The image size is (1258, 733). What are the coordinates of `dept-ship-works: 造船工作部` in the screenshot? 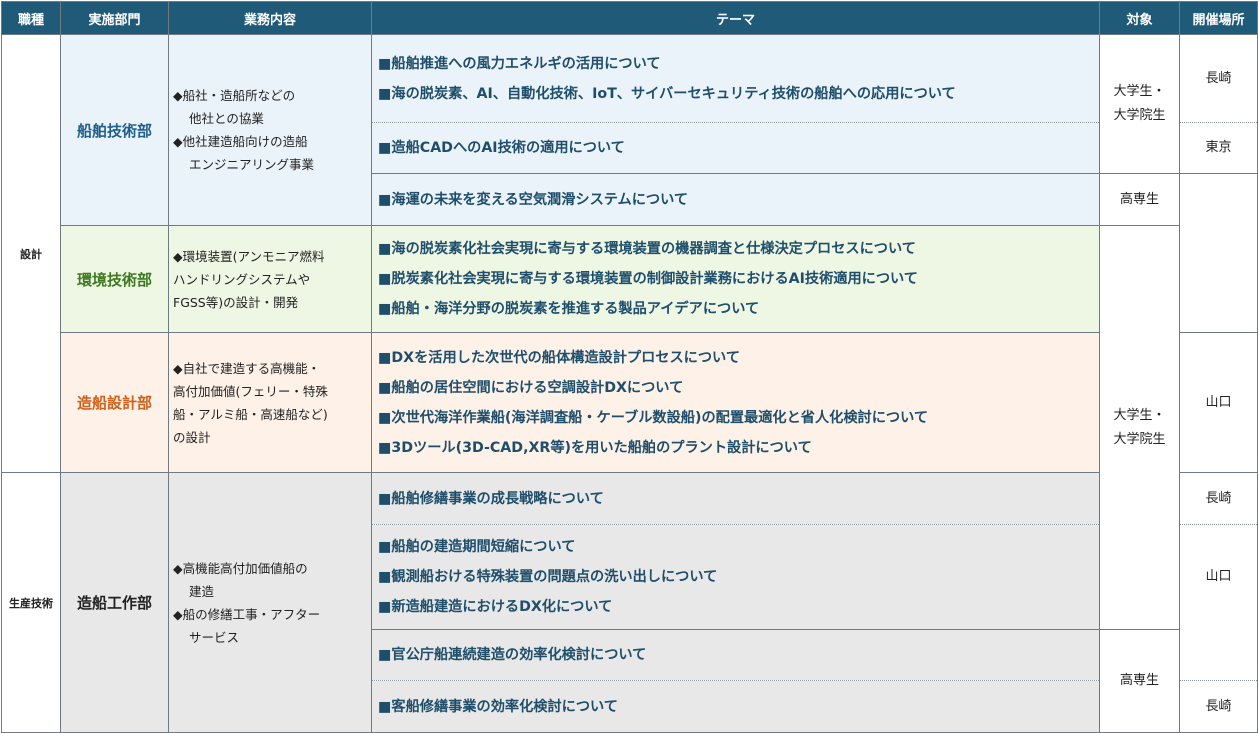 It's located at (114, 602).